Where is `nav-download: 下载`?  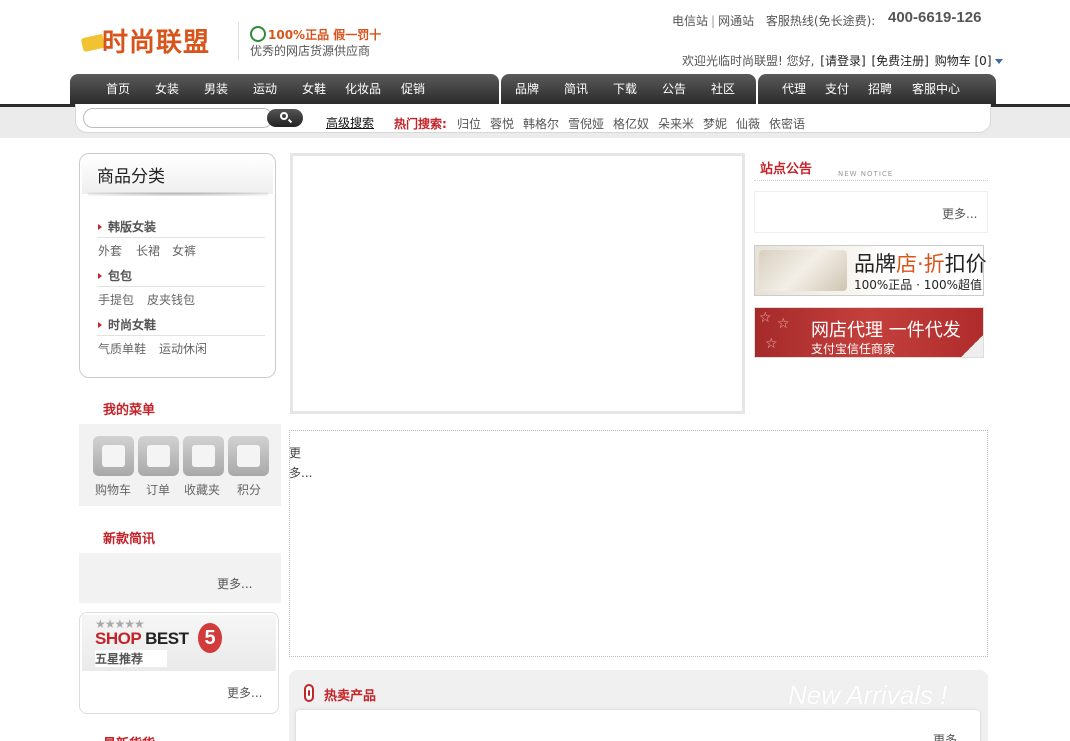
nav-download: 下载 is located at coordinates (625, 88).